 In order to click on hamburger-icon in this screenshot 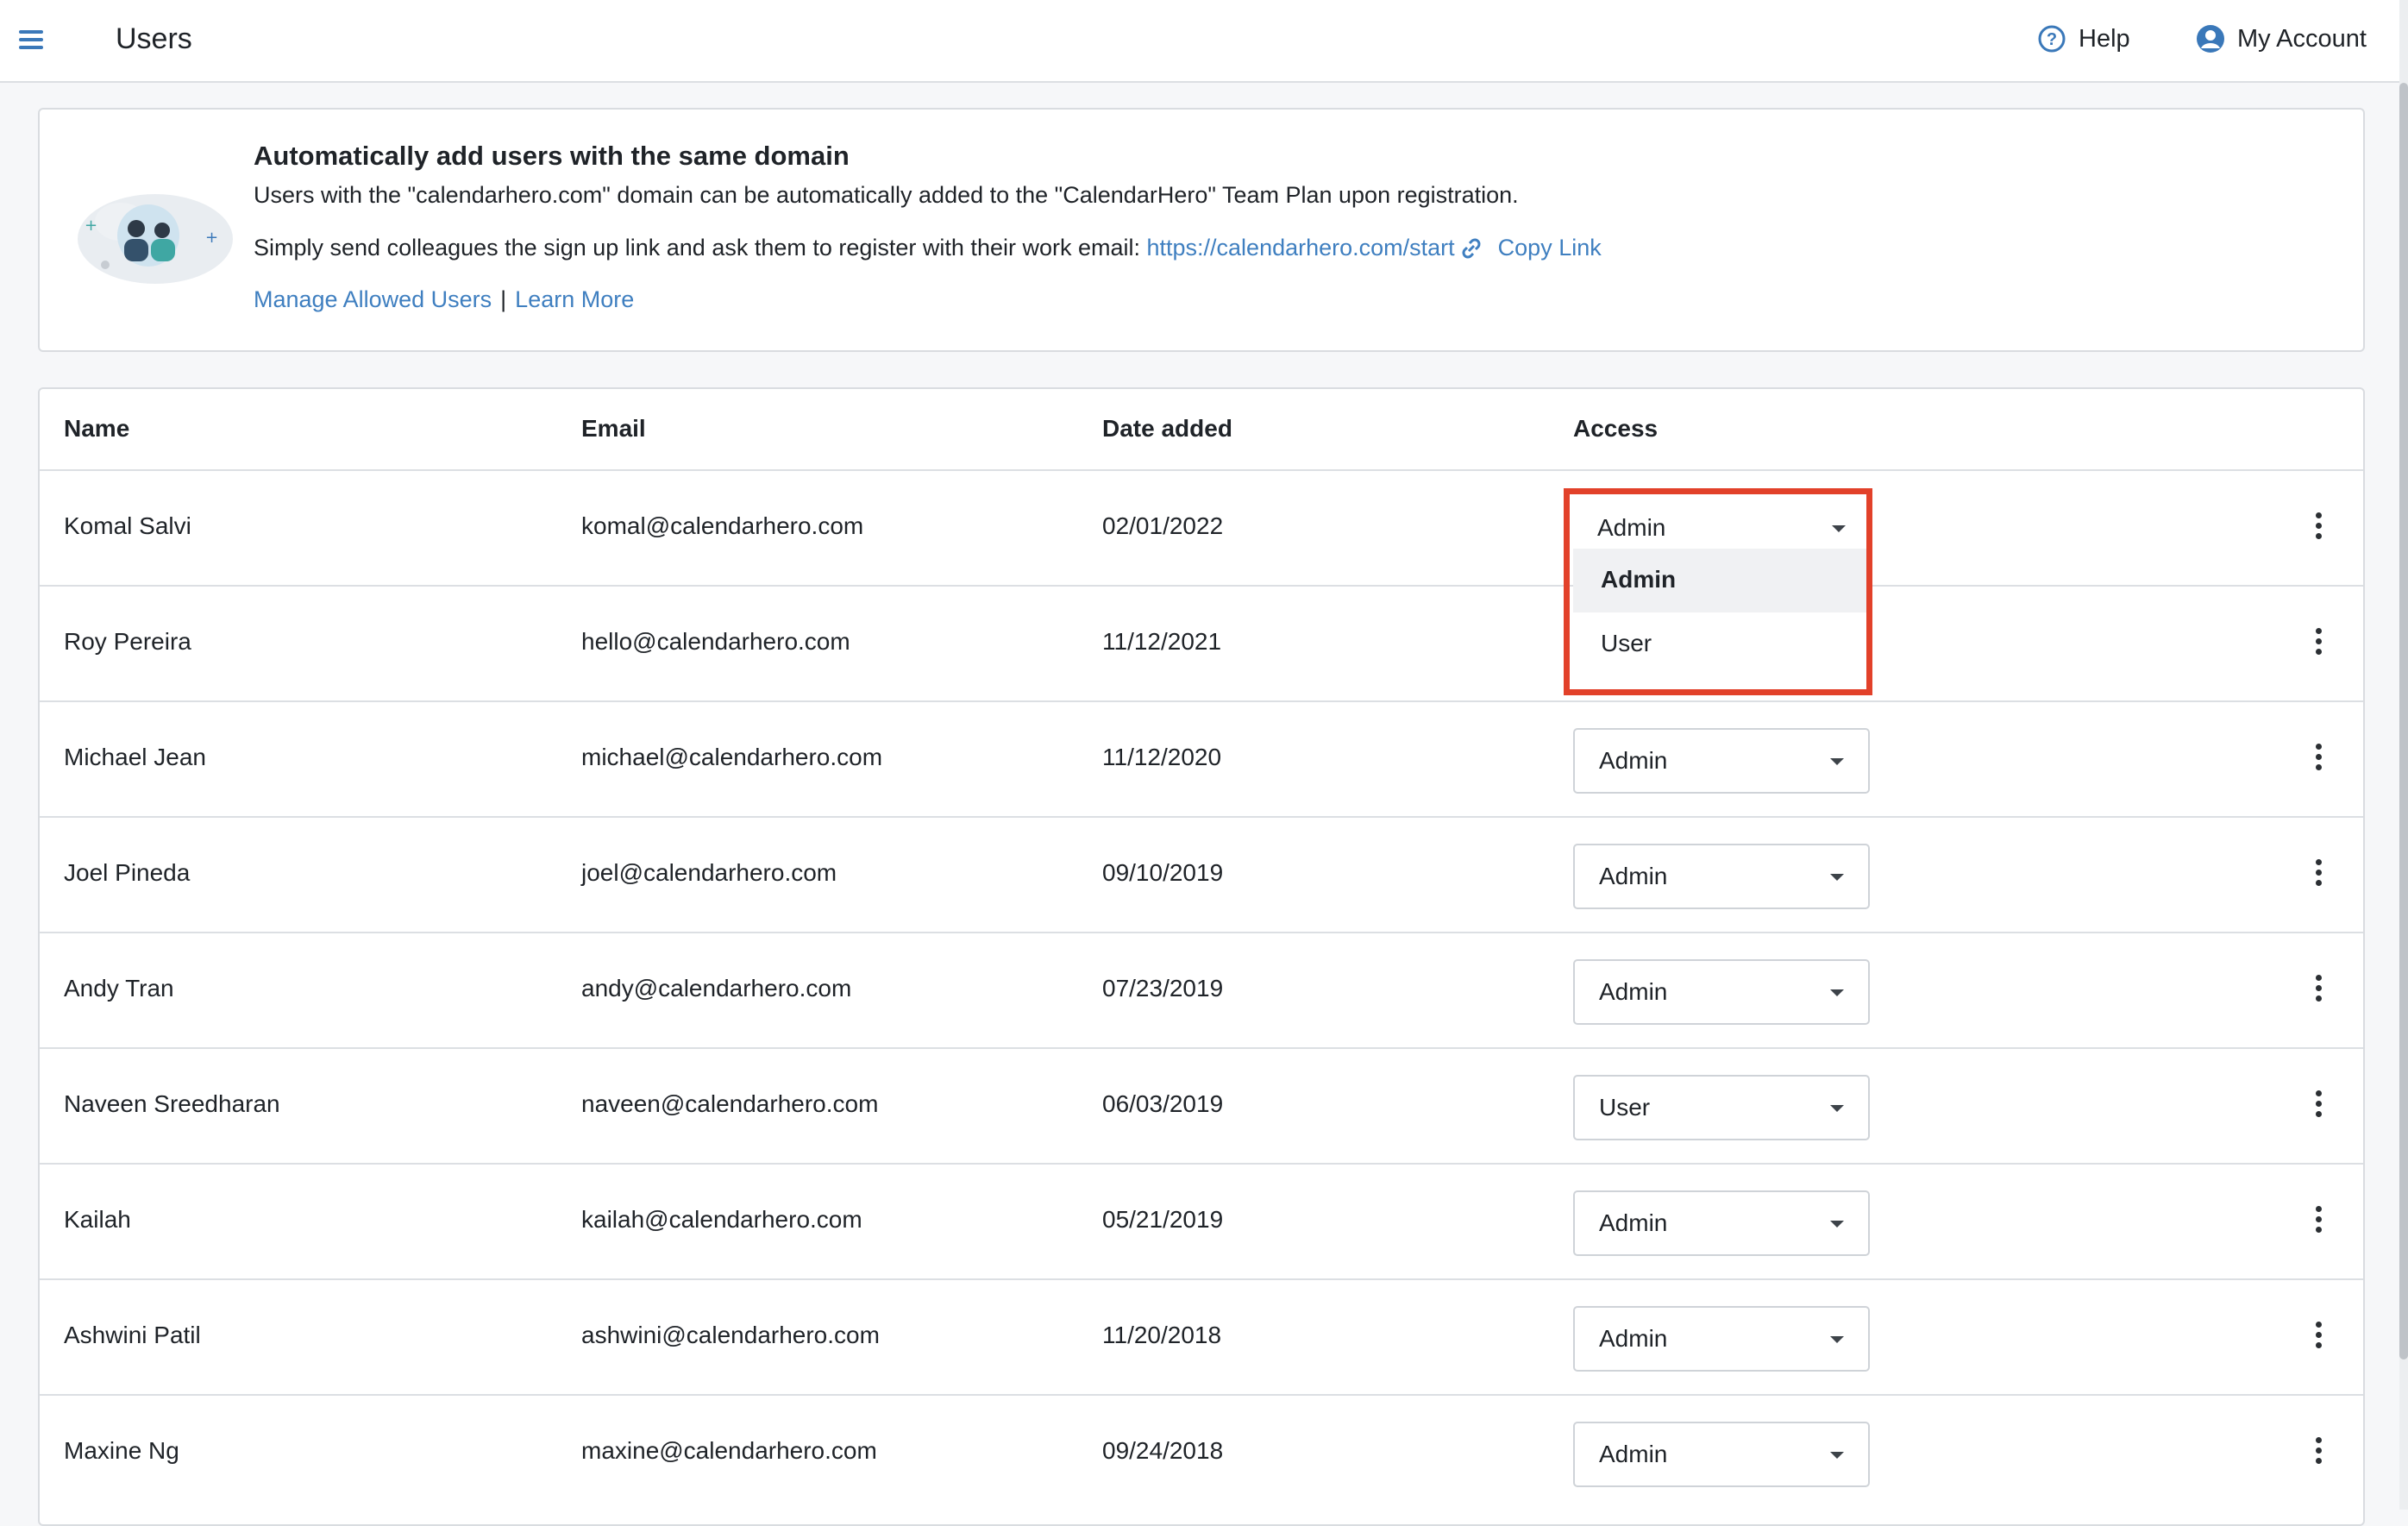, I will do `click(35, 41)`.